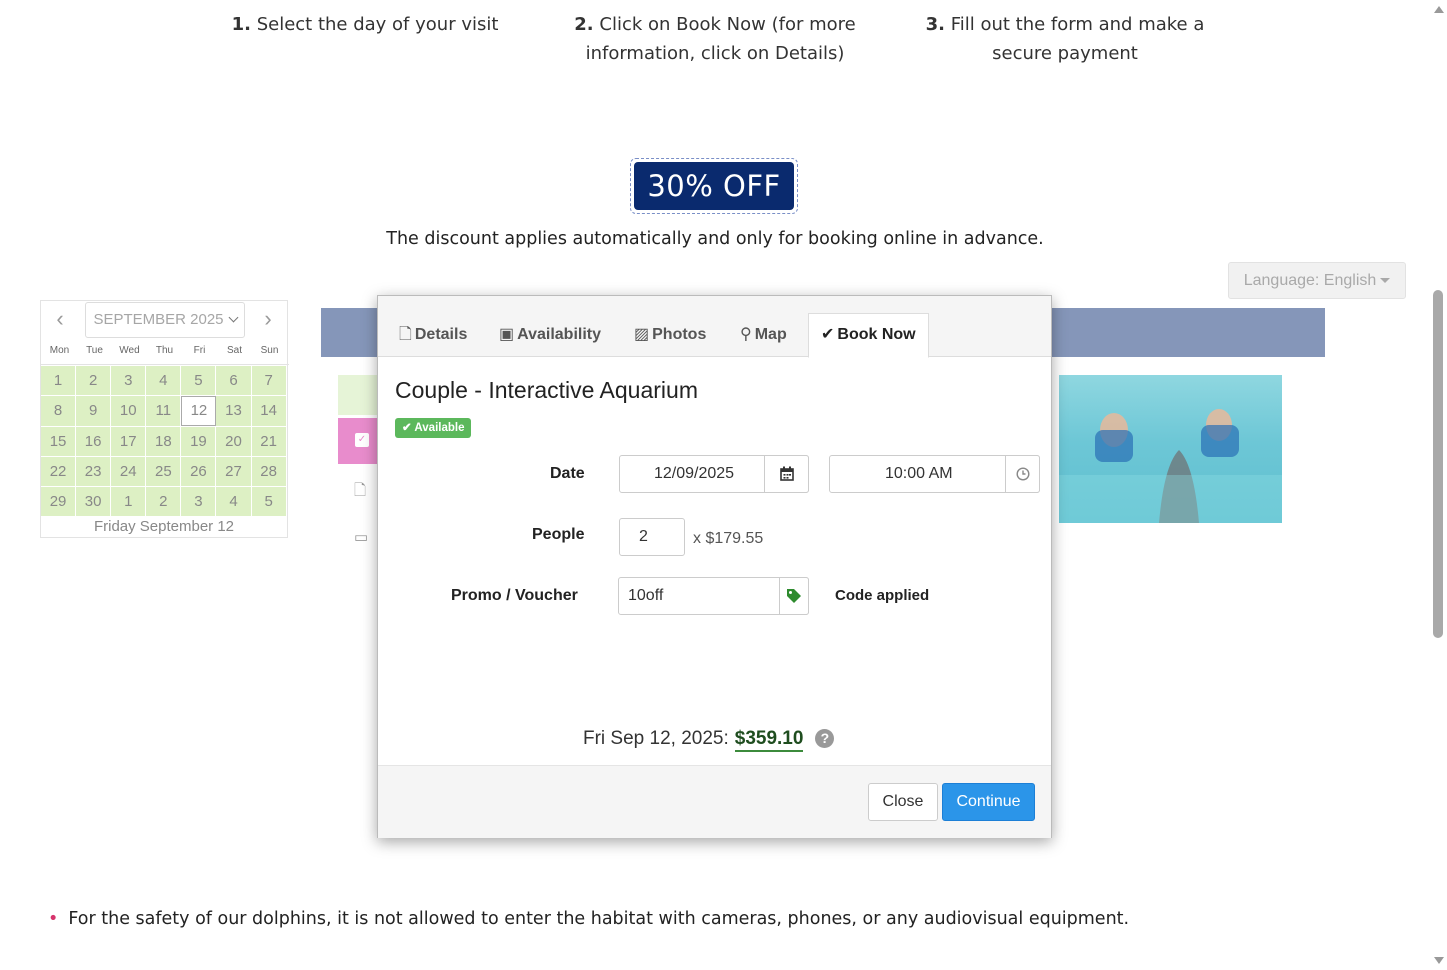 The width and height of the screenshot is (1447, 970). Describe the element at coordinates (567, 473) in the screenshot. I see `date-label: Date` at that location.